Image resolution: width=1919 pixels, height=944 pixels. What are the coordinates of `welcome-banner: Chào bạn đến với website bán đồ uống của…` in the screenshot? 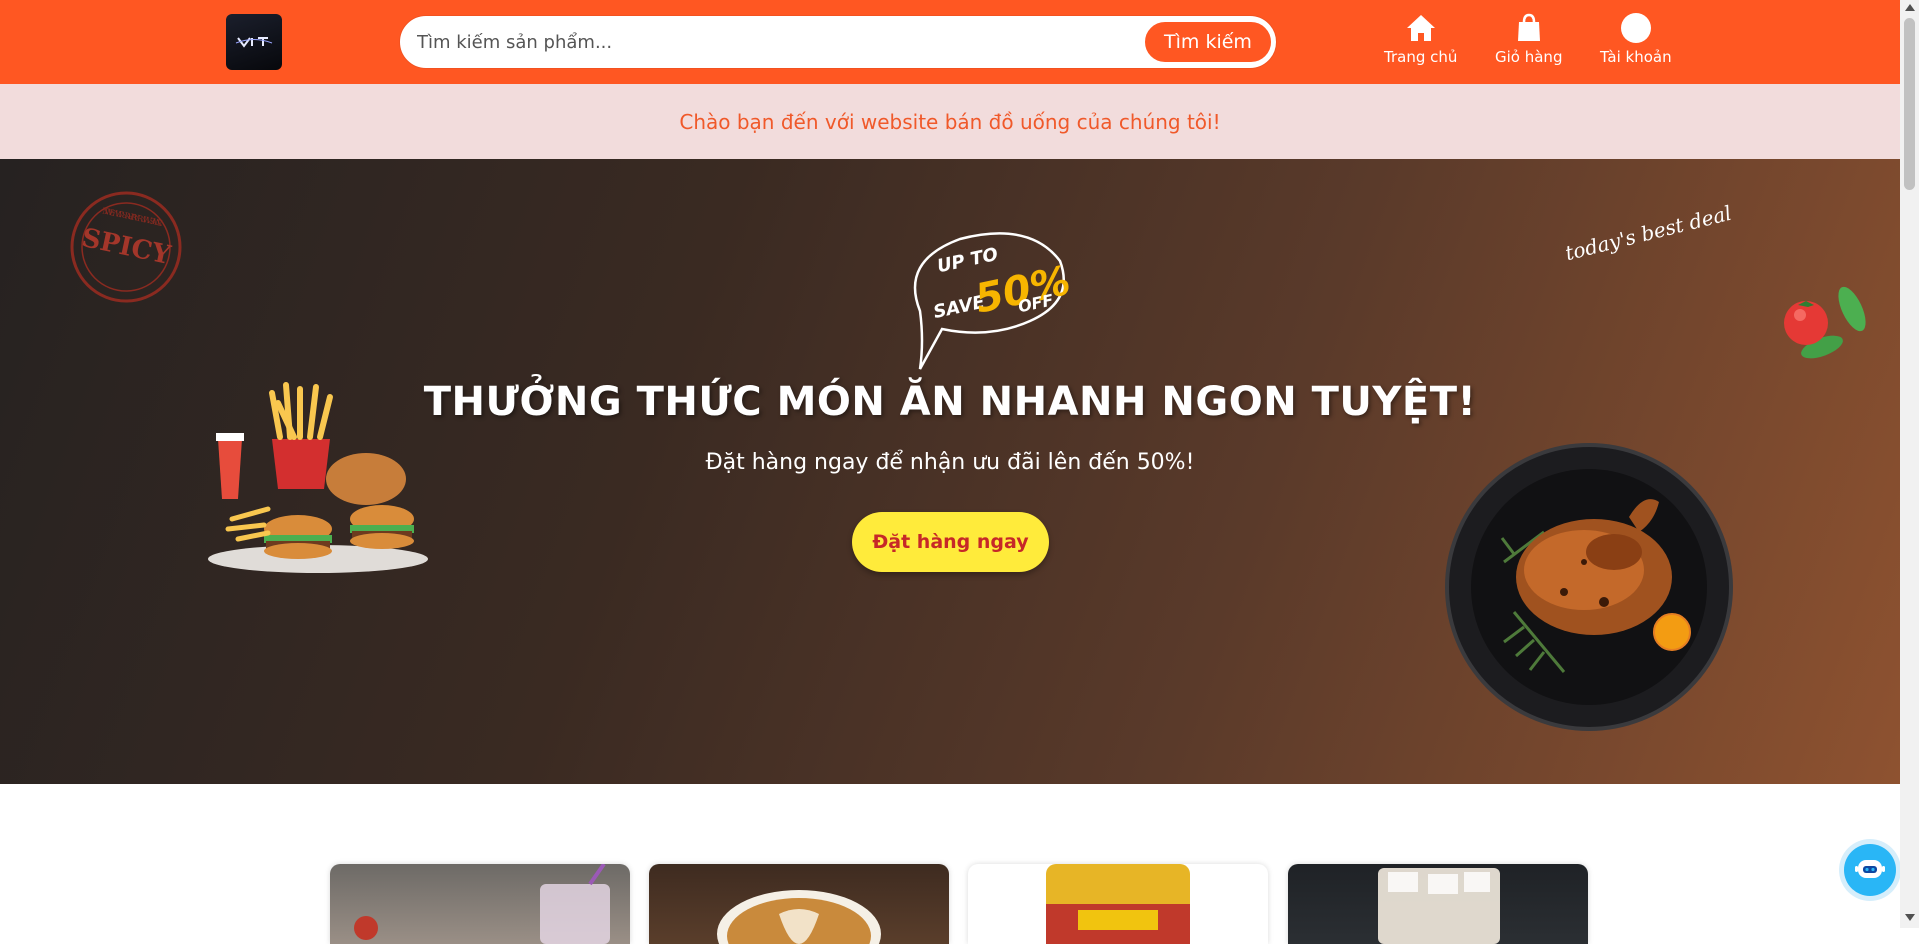 It's located at (950, 121).